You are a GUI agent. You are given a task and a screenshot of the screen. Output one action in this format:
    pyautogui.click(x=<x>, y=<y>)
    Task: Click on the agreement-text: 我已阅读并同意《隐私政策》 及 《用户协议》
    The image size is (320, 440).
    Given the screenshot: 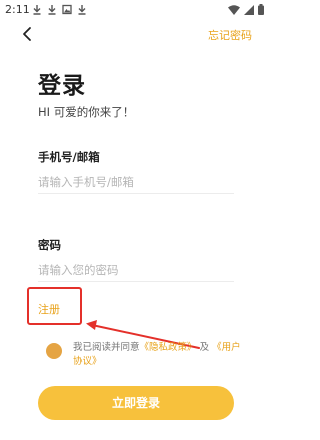 What is the action you would take?
    pyautogui.click(x=158, y=355)
    